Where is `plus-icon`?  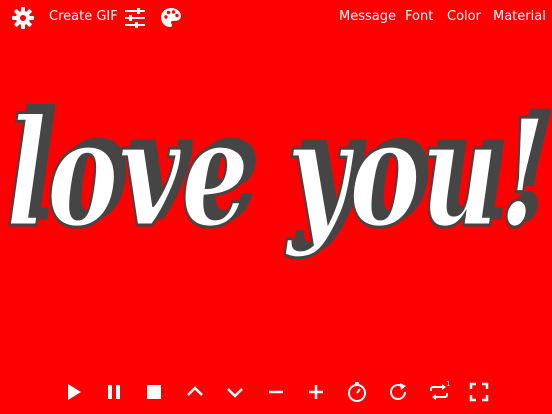
plus-icon is located at coordinates (316, 392).